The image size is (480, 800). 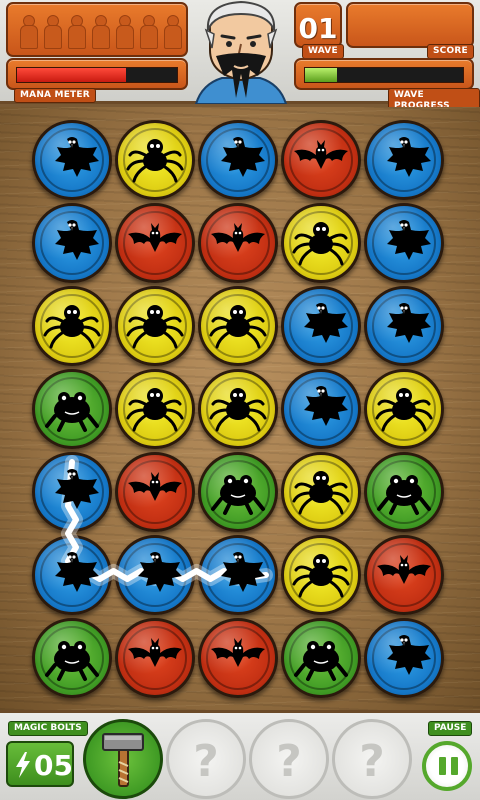 What do you see at coordinates (241, 52) in the screenshot?
I see `wizard-portrait-icon` at bounding box center [241, 52].